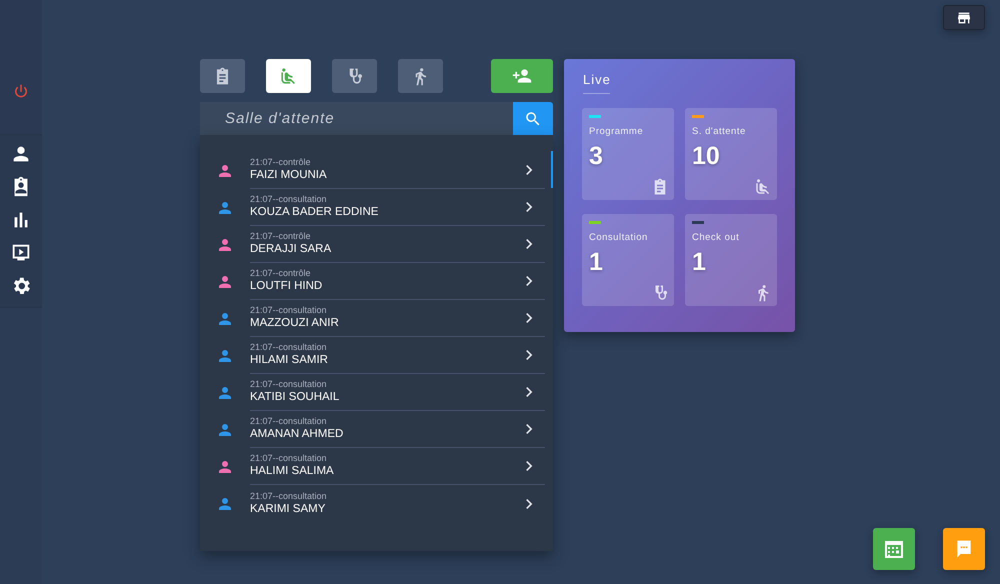  I want to click on store-icon, so click(964, 18).